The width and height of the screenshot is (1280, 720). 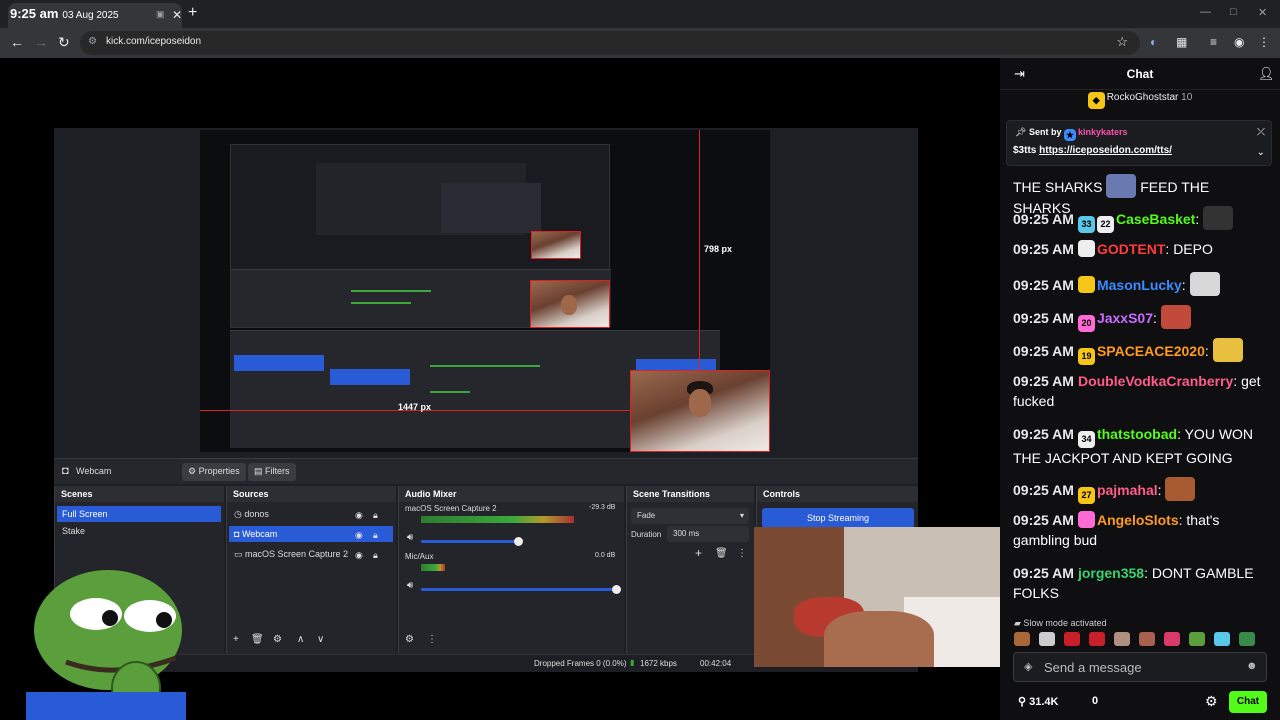 What do you see at coordinates (139, 531) in the screenshot?
I see `scene-item-stake: Stake` at bounding box center [139, 531].